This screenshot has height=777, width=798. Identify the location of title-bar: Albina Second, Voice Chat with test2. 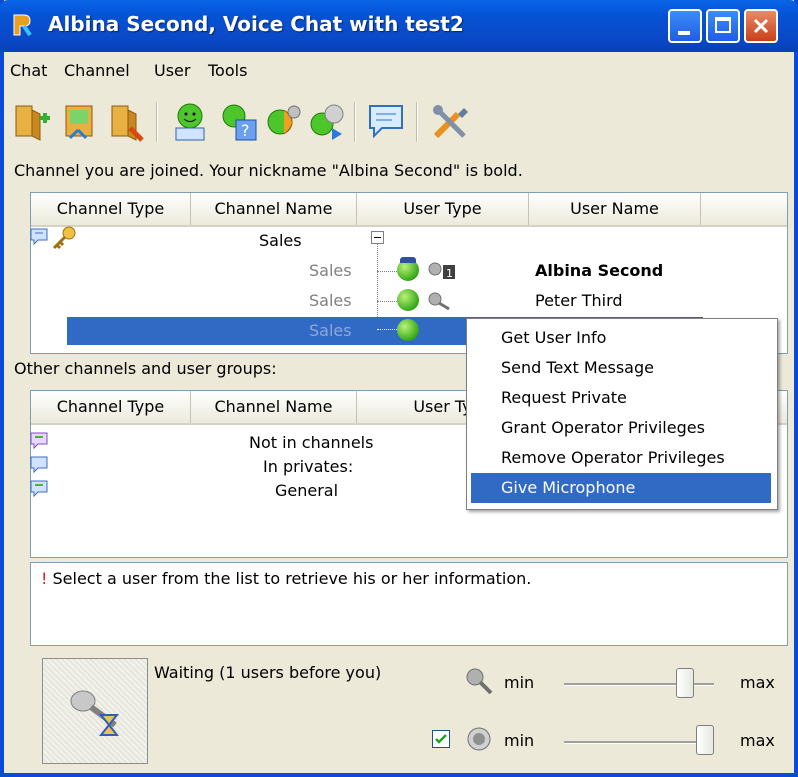
(399, 26).